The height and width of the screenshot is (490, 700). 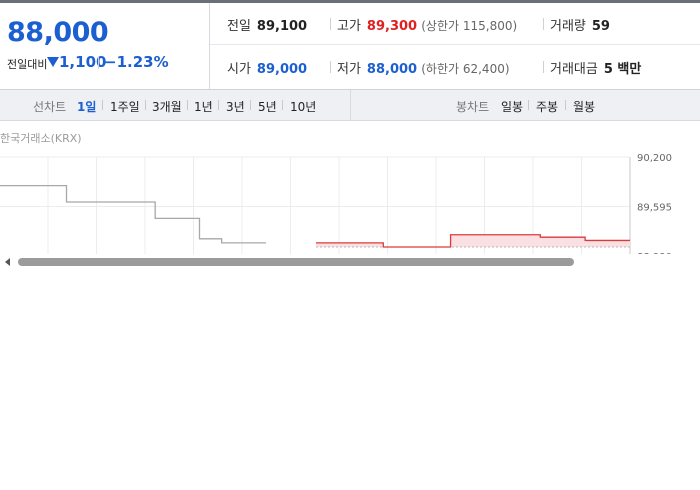 I want to click on stat-high: 고가 89,300 (상한가 115,800), so click(x=427, y=24).